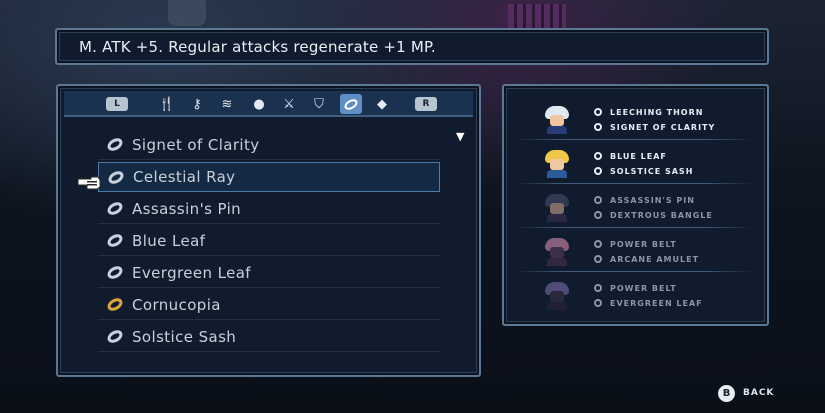 This screenshot has height=413, width=825. I want to click on tab-scrolls: ≋, so click(227, 104).